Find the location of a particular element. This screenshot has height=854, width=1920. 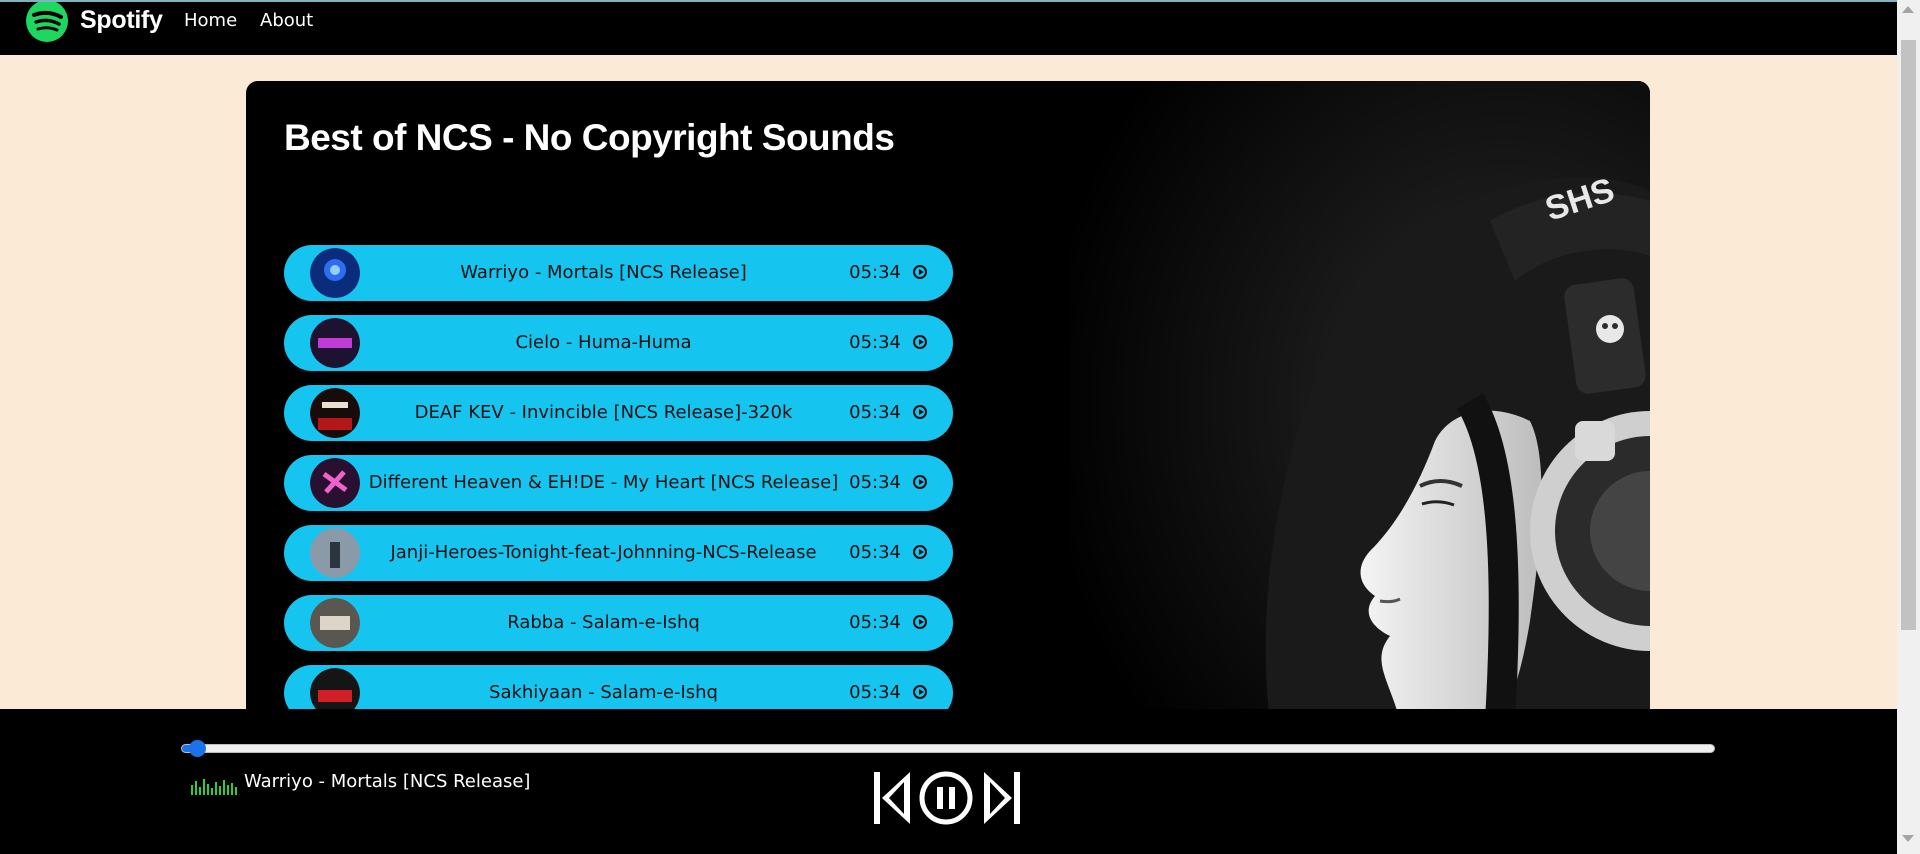

scroll-down-icon is located at coordinates (1908, 838).